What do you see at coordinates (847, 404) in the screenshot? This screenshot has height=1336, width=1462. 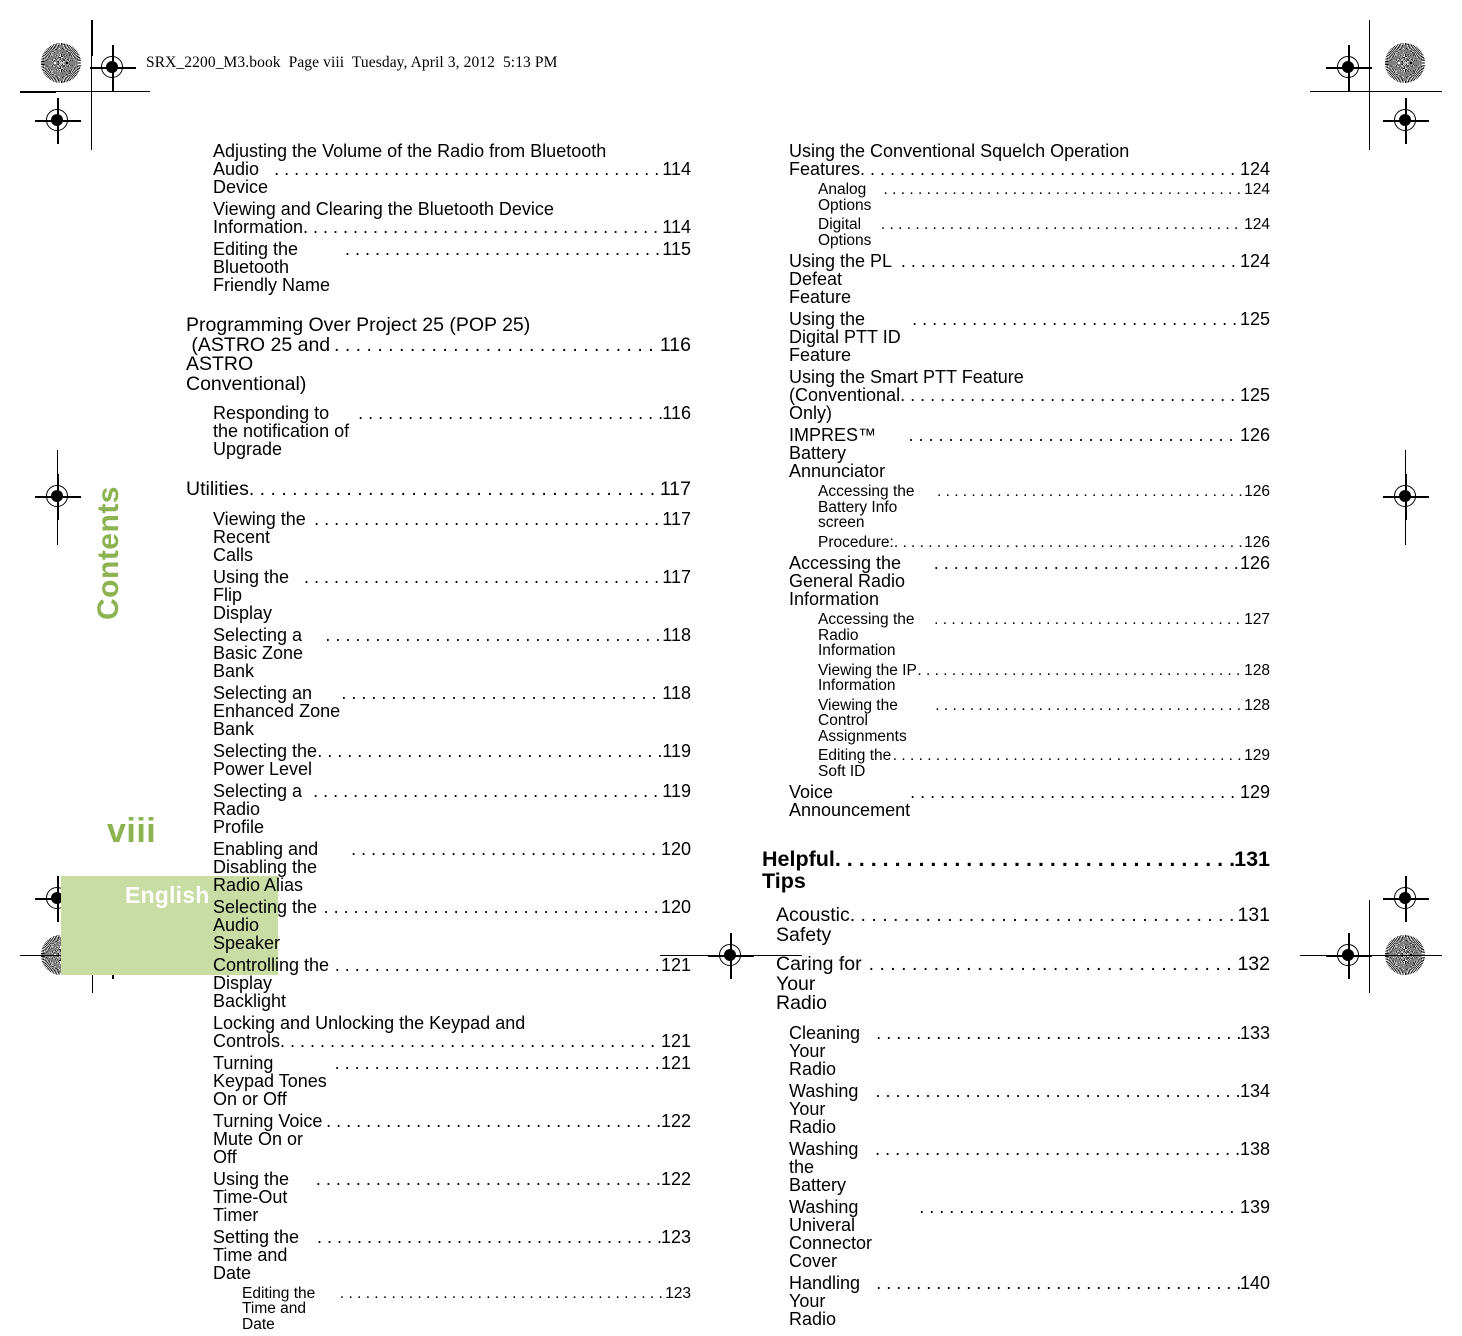 I see `toc-entry-title: (Conventional Only)` at bounding box center [847, 404].